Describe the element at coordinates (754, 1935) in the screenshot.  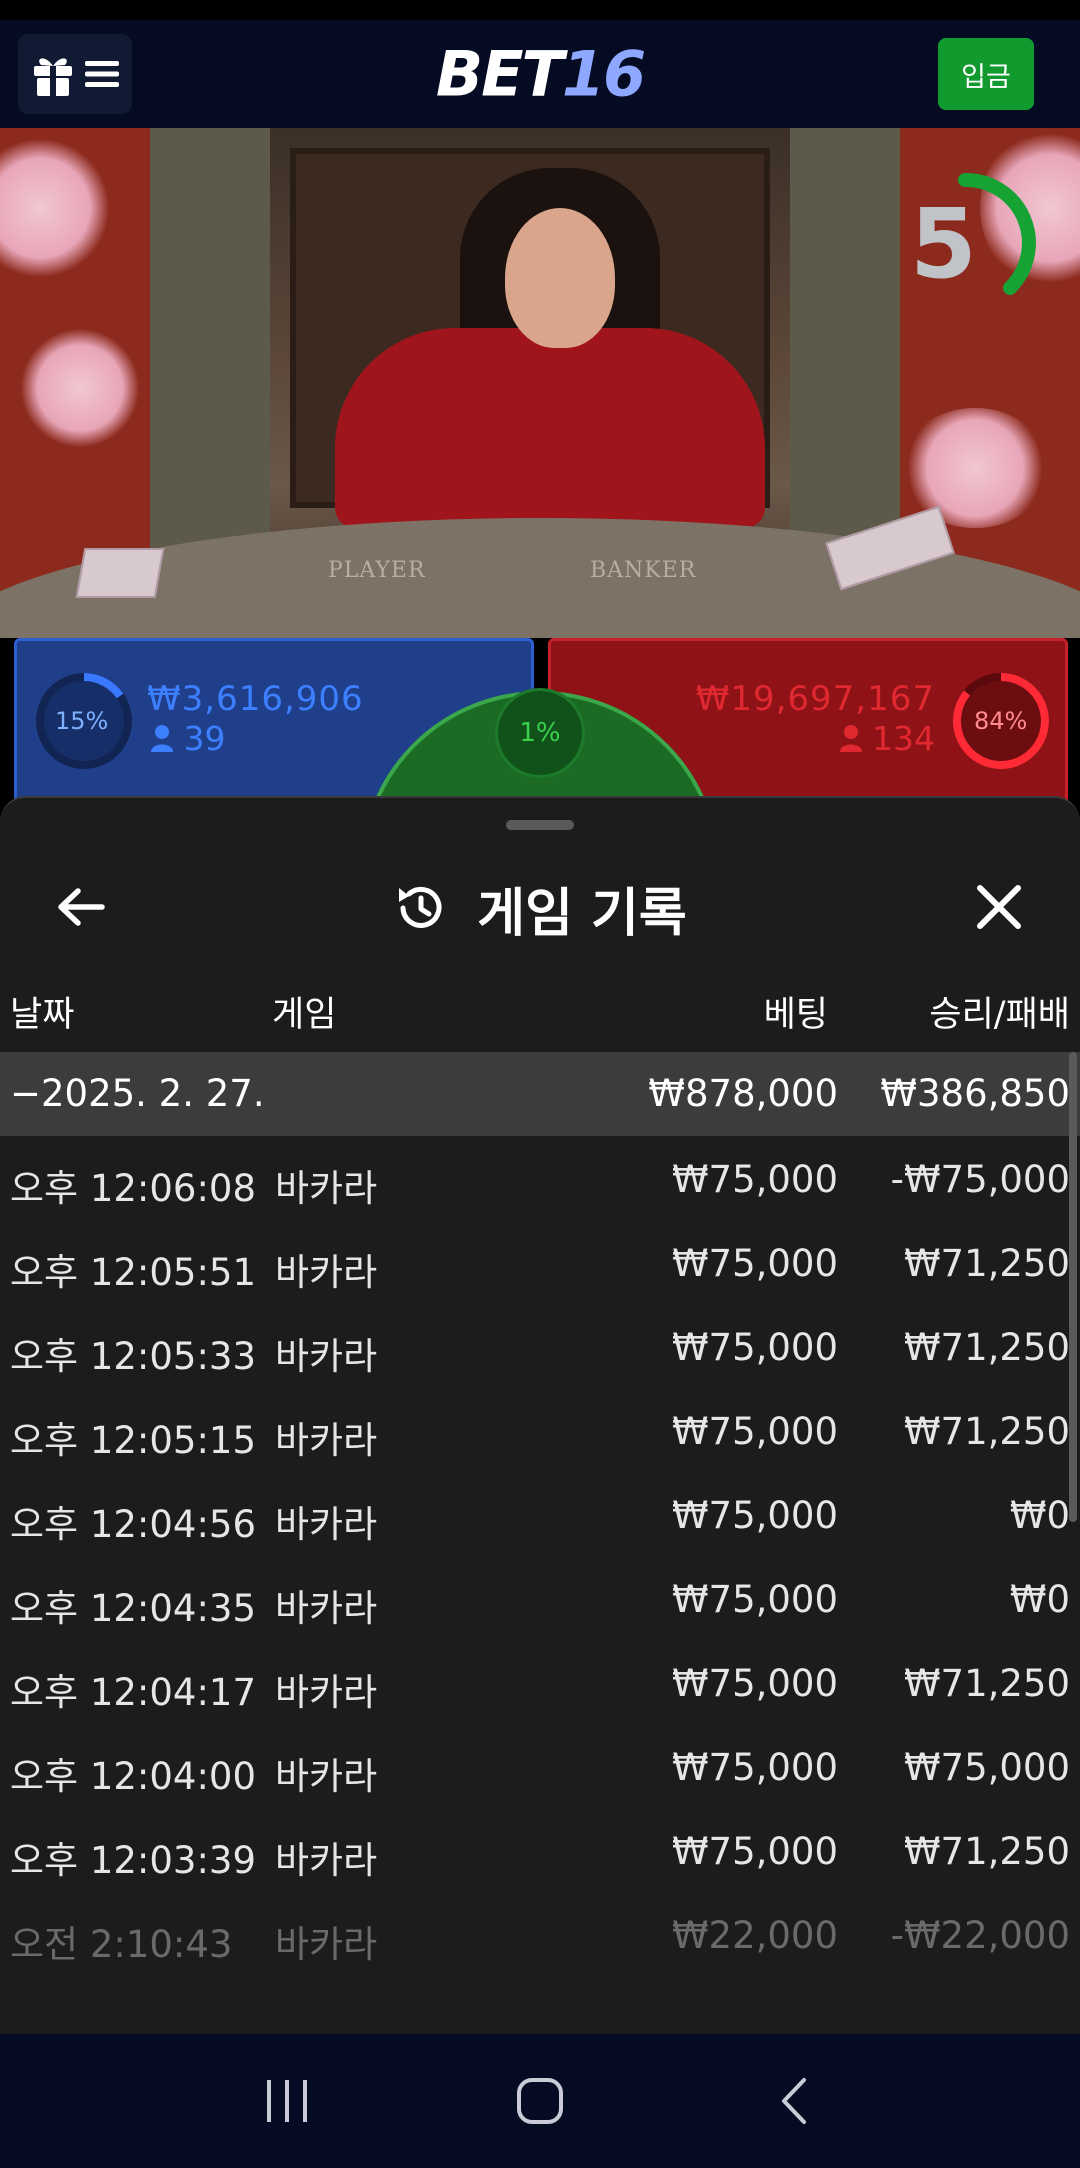
I see `row-bet: ₩22,000` at that location.